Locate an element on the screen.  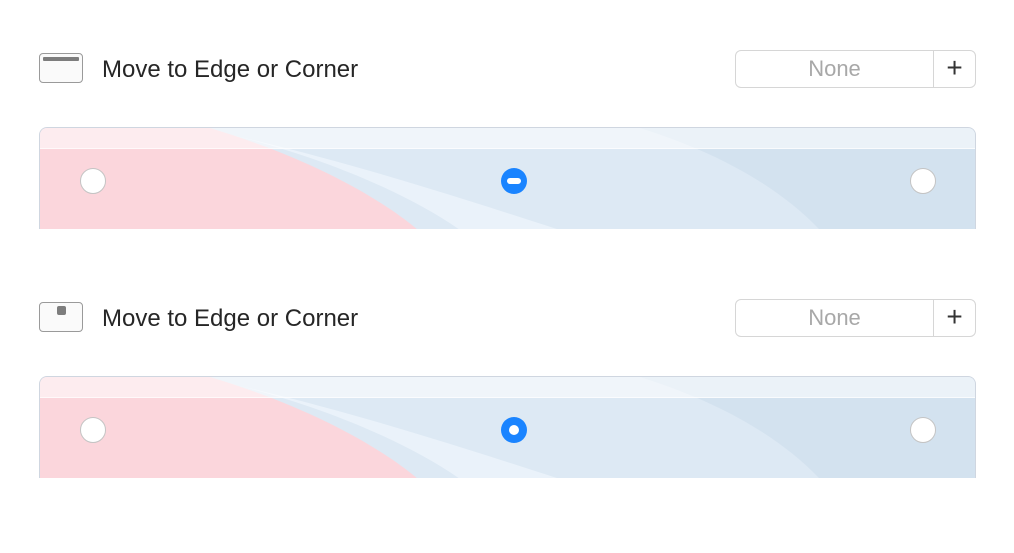
selected-dot-icon is located at coordinates (514, 430).